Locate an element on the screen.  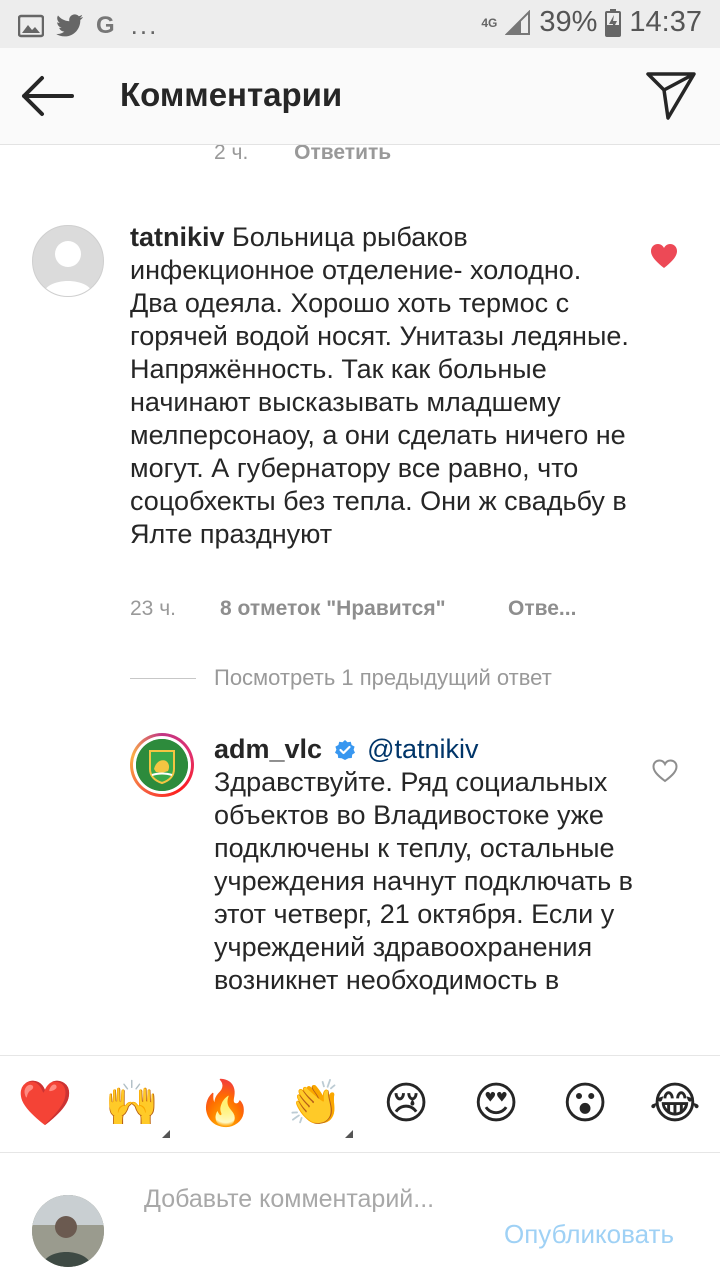
reply-mention: @tatnikiv is located at coordinates (422, 749).